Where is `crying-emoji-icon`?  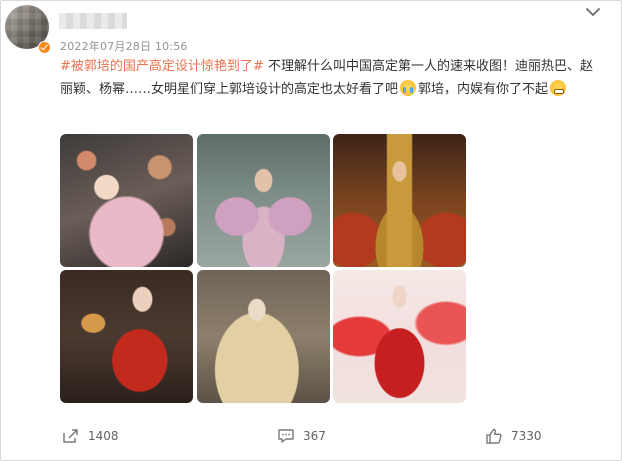
crying-emoji-icon is located at coordinates (408, 88).